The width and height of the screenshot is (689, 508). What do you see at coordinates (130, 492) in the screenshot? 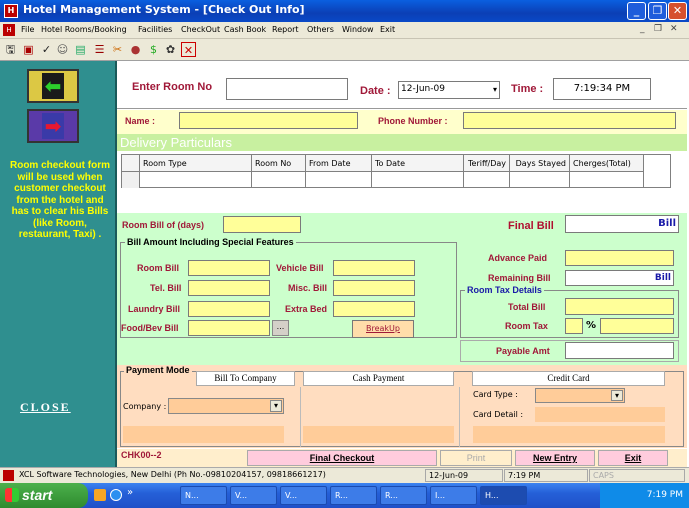
I see `quicklaunch-more-icon: »` at bounding box center [130, 492].